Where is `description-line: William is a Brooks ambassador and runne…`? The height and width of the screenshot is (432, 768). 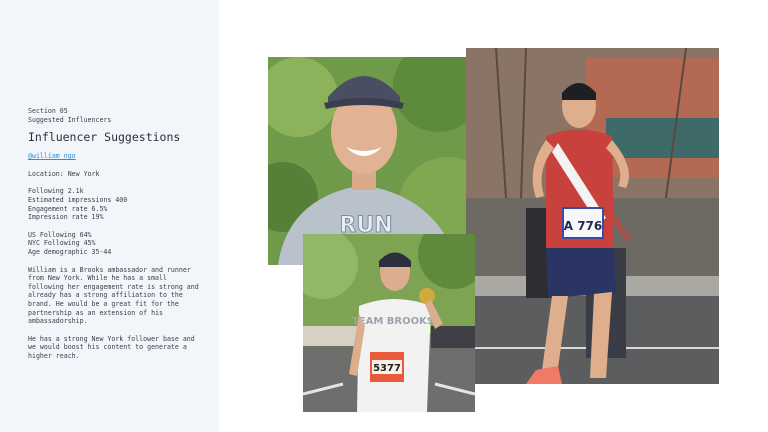 description-line: William is a Brooks ambassador and runne… is located at coordinates (109, 269).